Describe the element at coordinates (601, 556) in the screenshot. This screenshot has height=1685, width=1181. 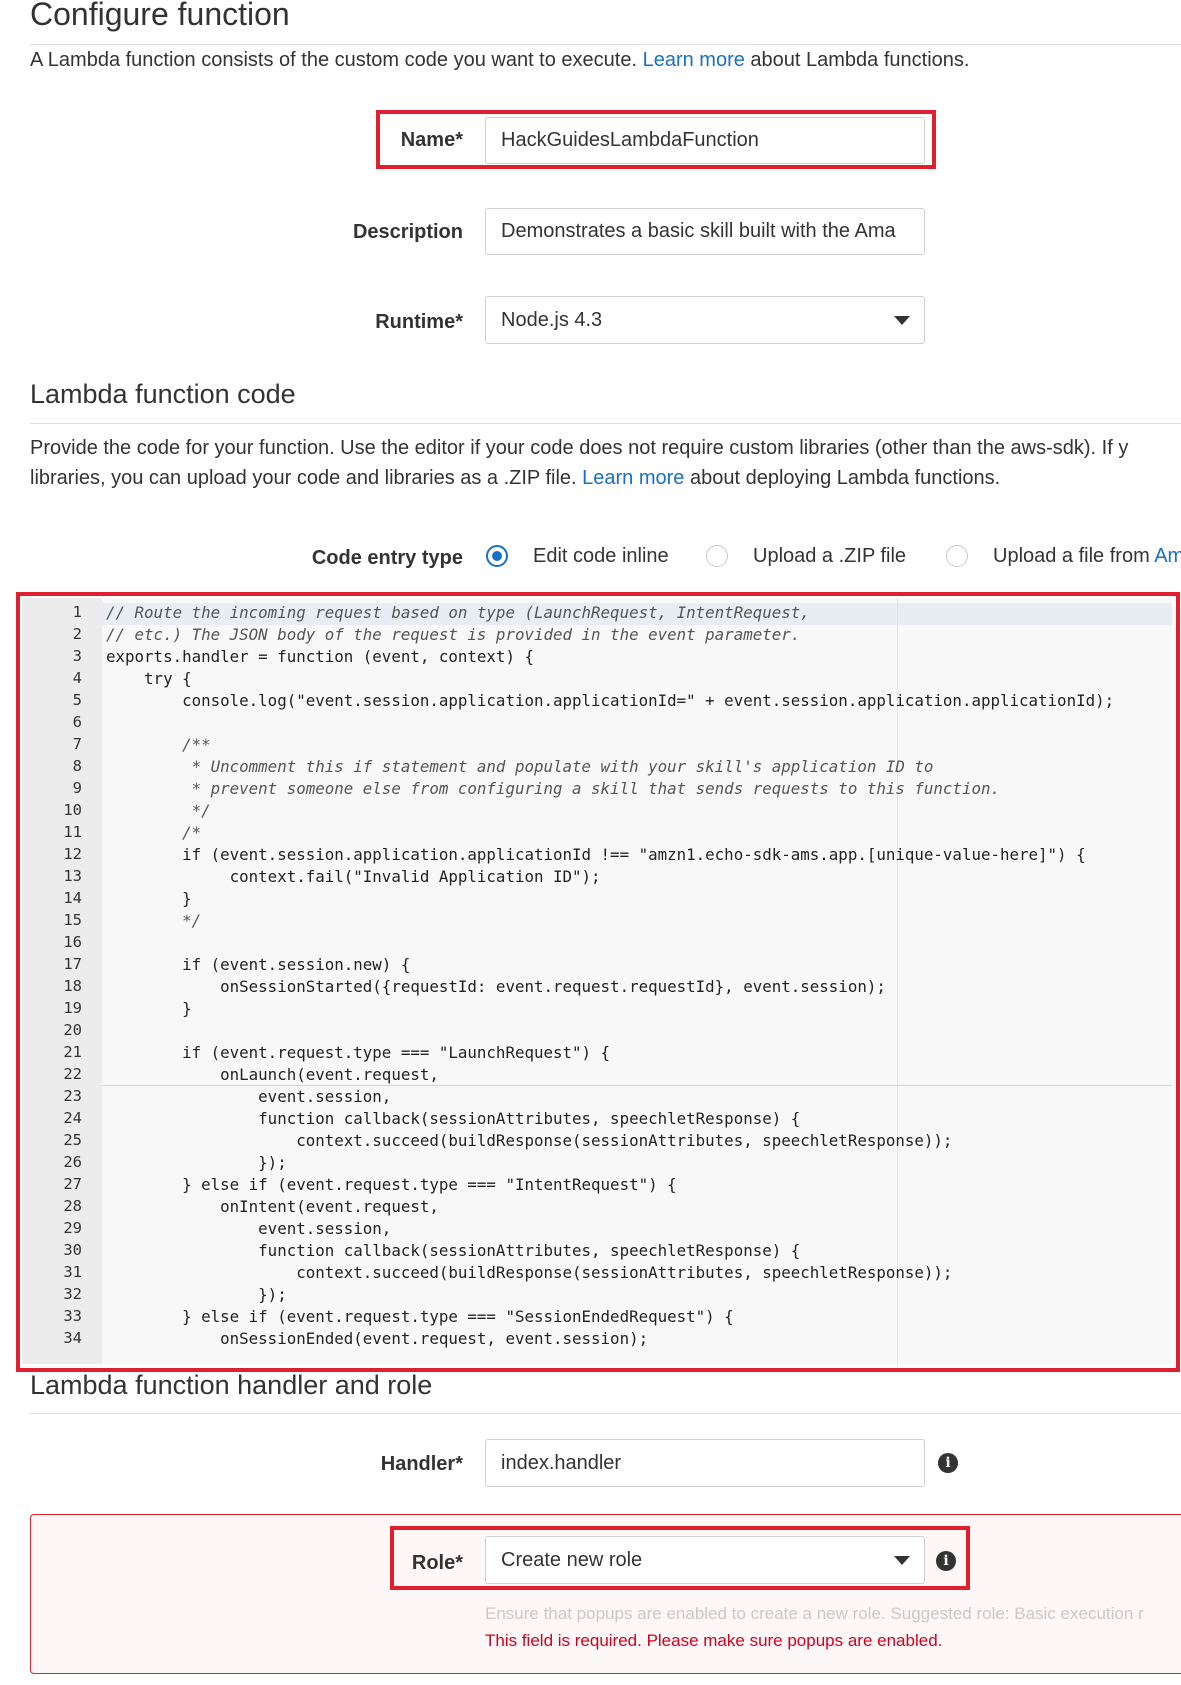
I see `radio-edit-inline-label: Edit code inline` at that location.